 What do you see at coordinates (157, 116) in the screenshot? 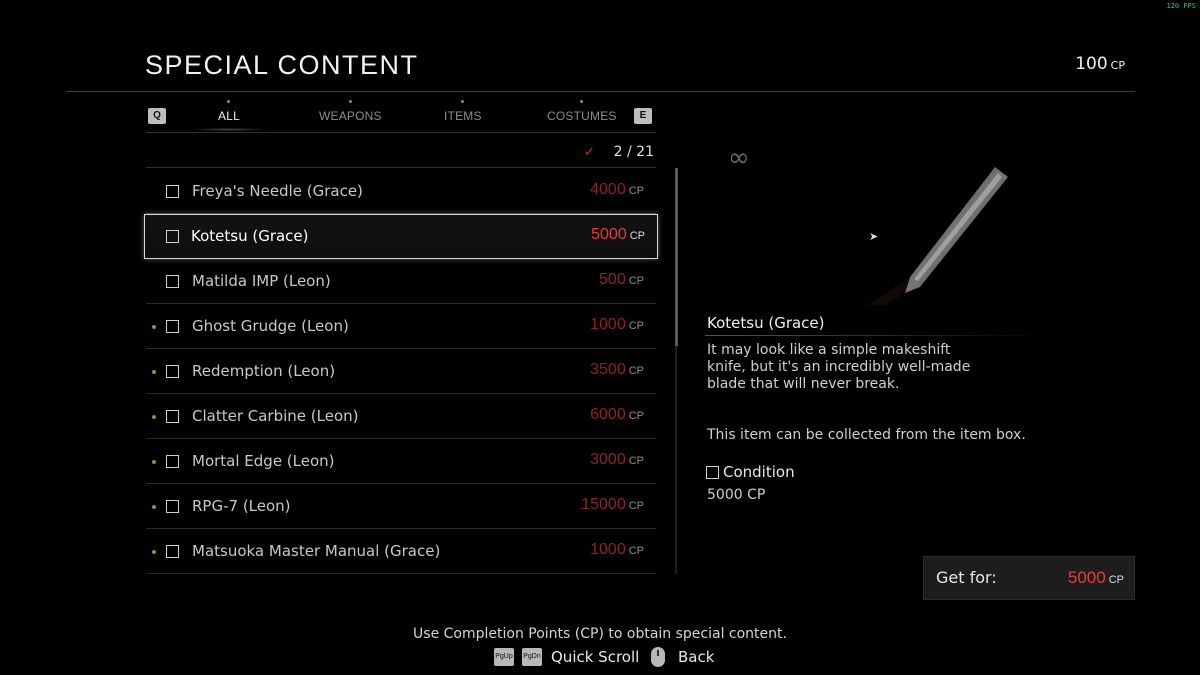
I see `q-key-icon: Q` at bounding box center [157, 116].